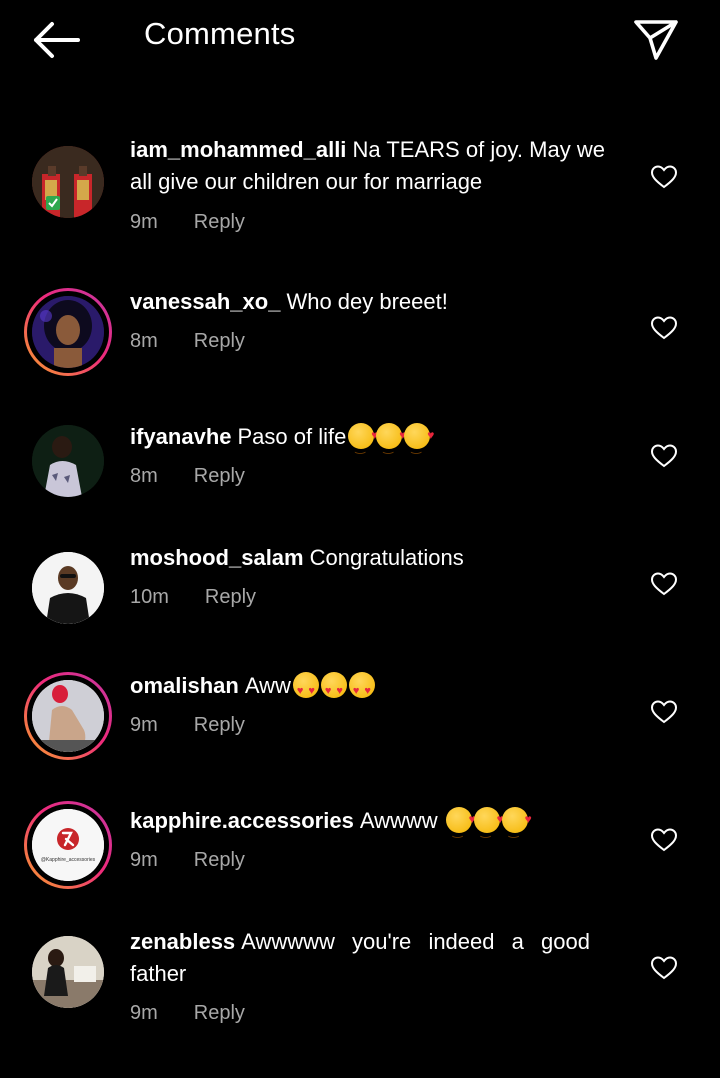 Image resolution: width=720 pixels, height=1078 pixels. I want to click on comment-text: vanessah_xo_ Who dey breeet!, so click(367, 302).